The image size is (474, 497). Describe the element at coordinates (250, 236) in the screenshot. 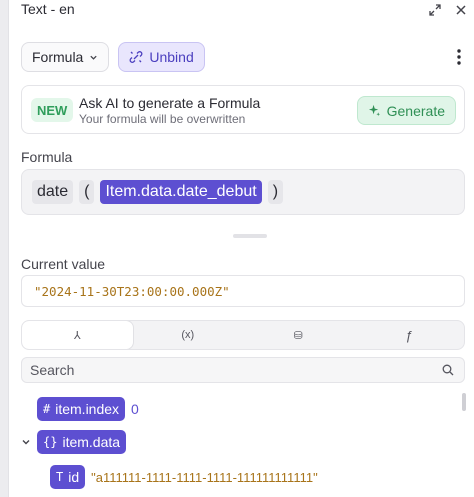

I see `resize-handle` at that location.